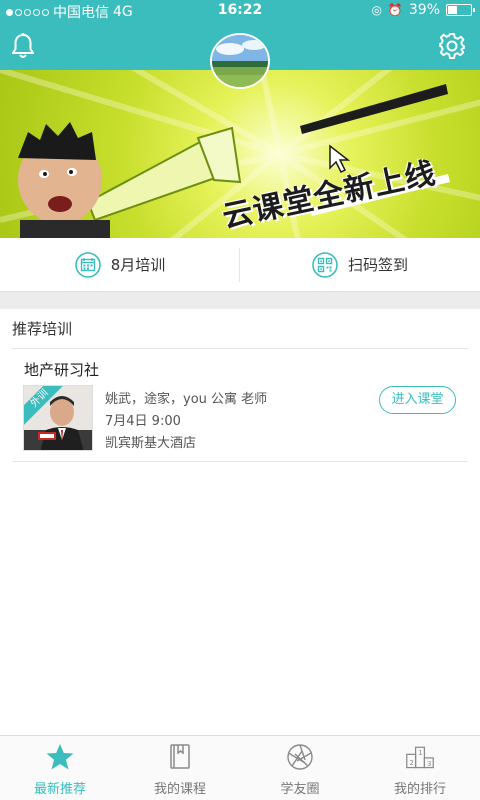 The image size is (480, 800). Describe the element at coordinates (429, 763) in the screenshot. I see `svg-text: 3` at that location.